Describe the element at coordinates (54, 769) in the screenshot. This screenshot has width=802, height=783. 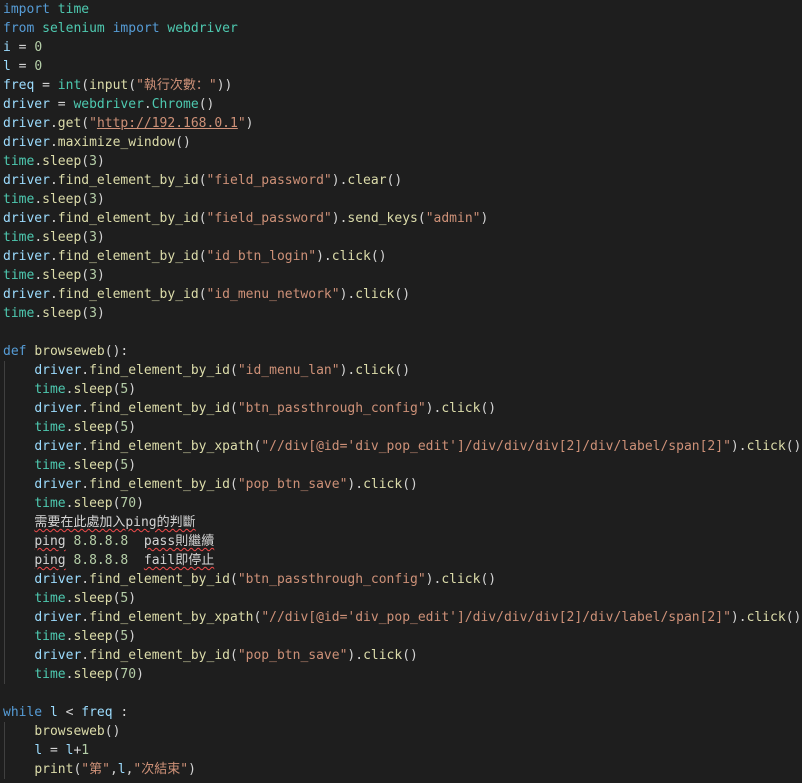
I see `code-token: print` at that location.